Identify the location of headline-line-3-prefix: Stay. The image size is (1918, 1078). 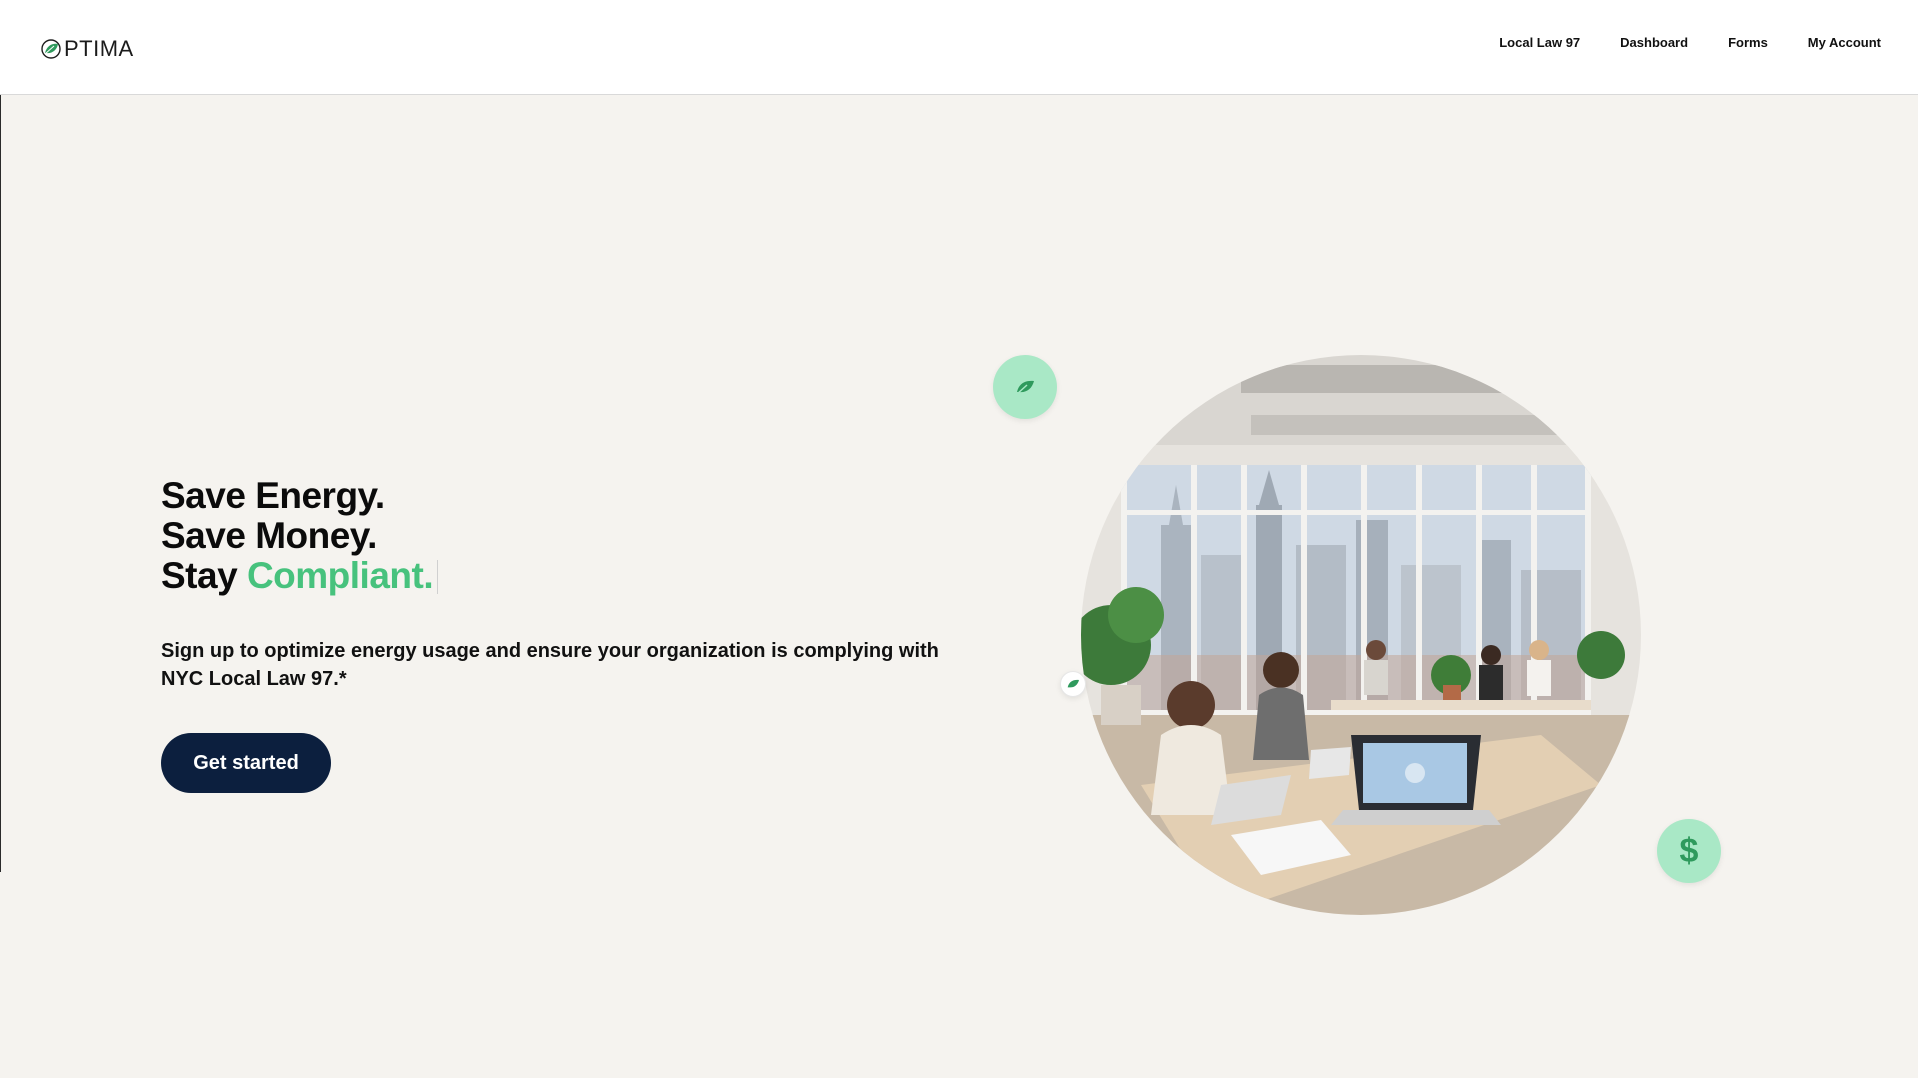
(199, 575).